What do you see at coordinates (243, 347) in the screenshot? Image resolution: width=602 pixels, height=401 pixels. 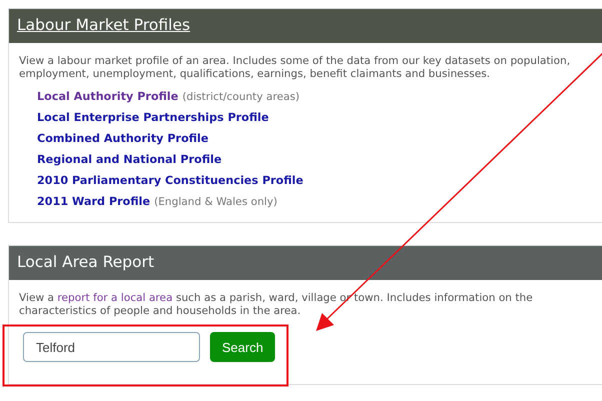 I see `search-button: Search` at bounding box center [243, 347].